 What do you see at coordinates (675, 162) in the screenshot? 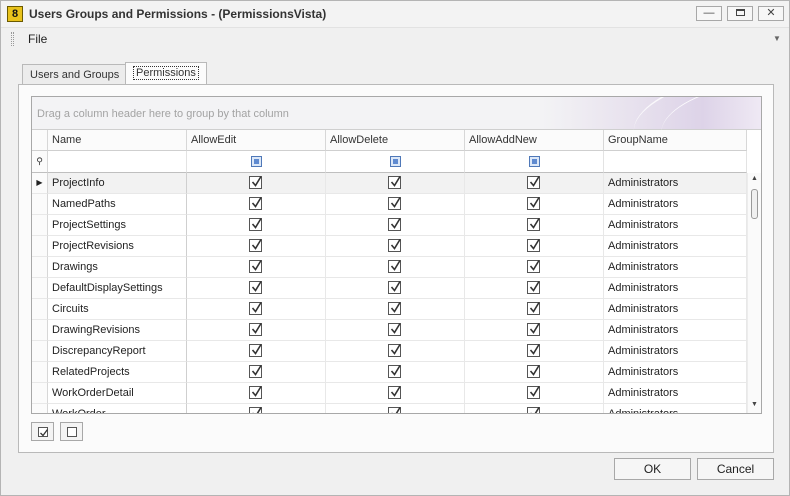
I see `filter-groupname` at bounding box center [675, 162].